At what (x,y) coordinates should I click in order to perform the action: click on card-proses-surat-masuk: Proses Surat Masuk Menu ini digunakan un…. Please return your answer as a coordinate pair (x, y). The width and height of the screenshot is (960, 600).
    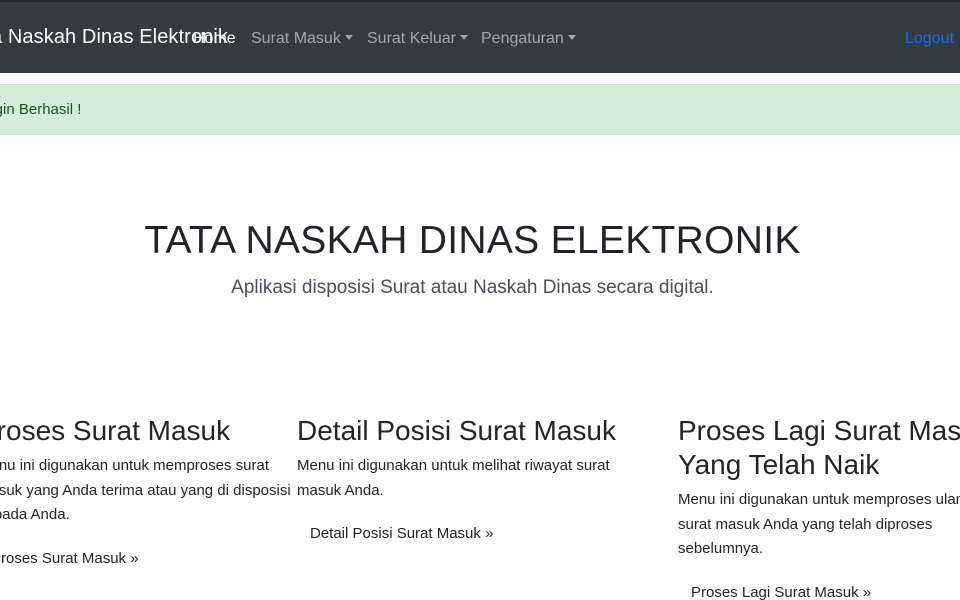
    Looking at the image, I should click on (145, 491).